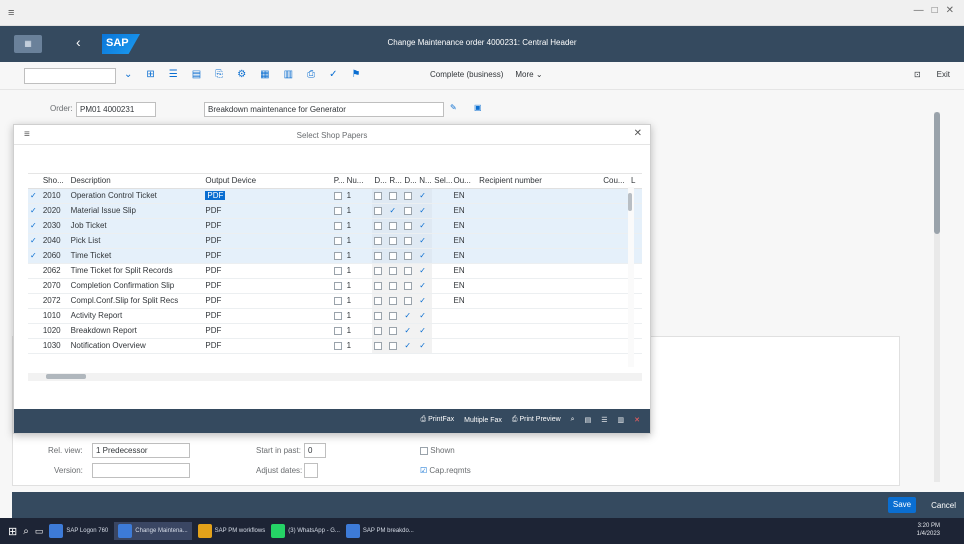 The image size is (964, 544). Describe the element at coordinates (333, 74) in the screenshot. I see `check-icon: ✓` at that location.